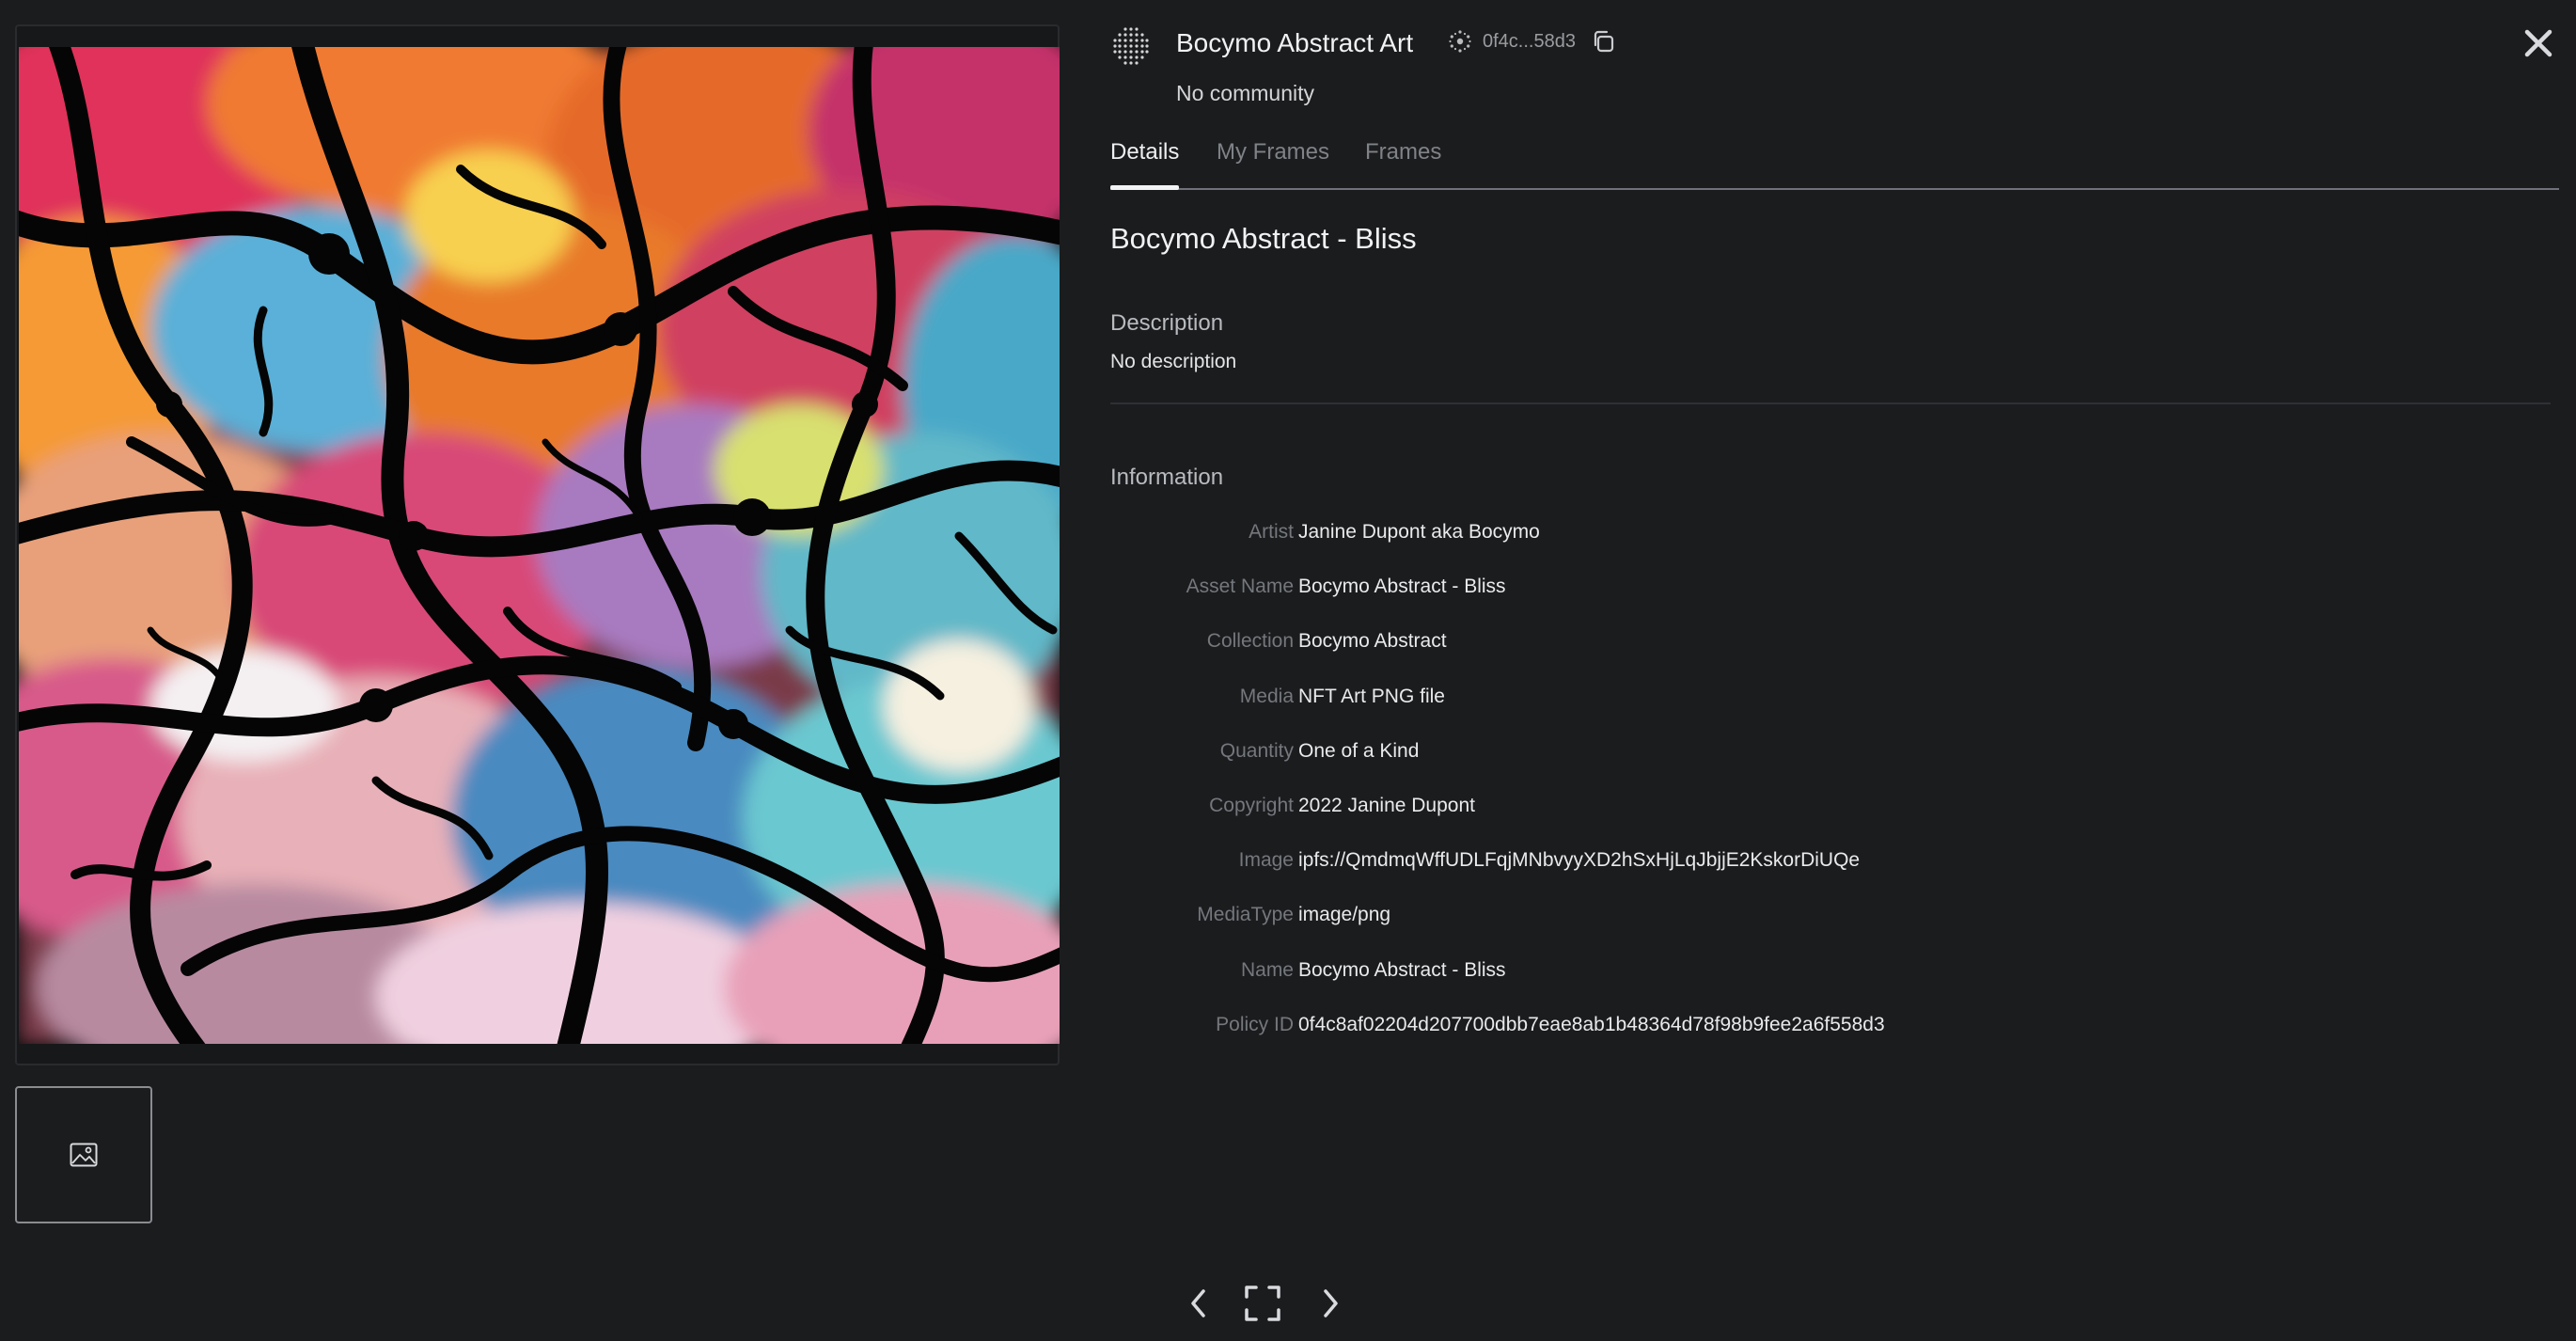 This screenshot has height=1341, width=2576. I want to click on description-heading: Description, so click(1167, 323).